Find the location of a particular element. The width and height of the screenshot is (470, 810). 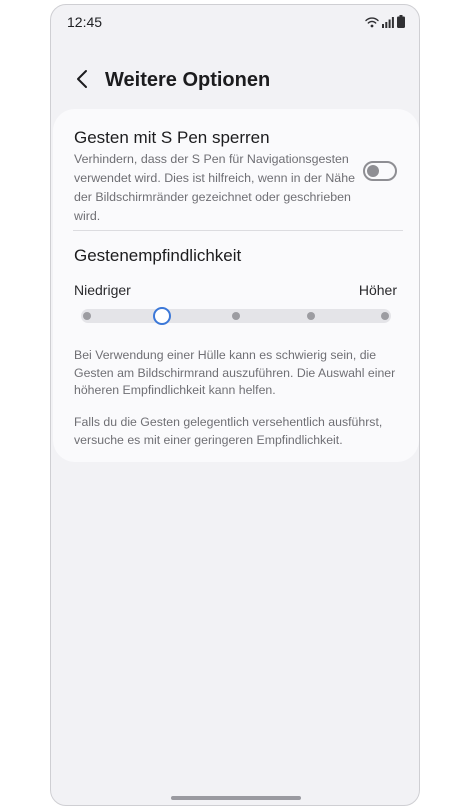

home-indicator is located at coordinates (236, 798).